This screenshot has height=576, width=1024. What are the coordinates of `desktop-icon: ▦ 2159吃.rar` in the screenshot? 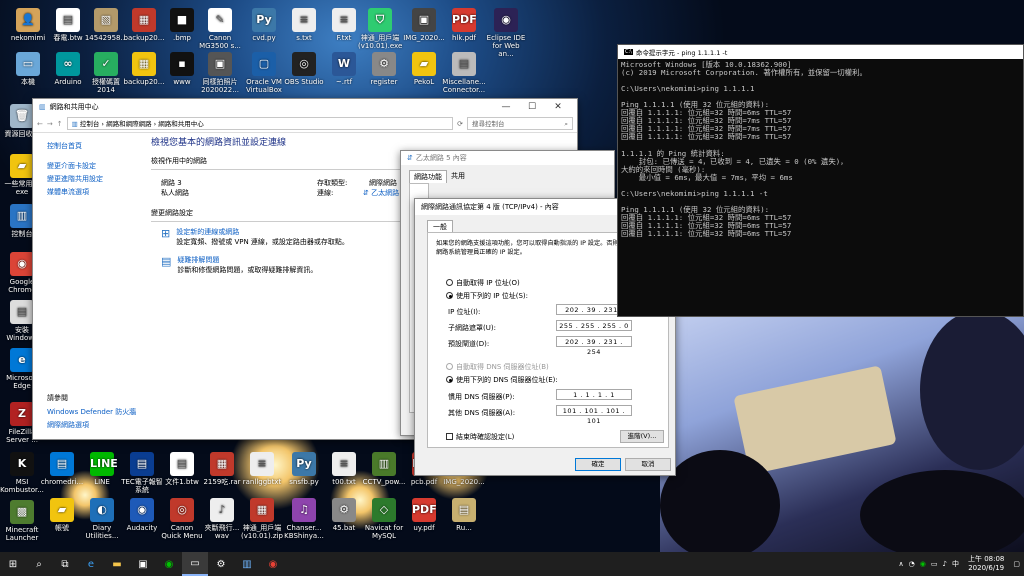 It's located at (222, 469).